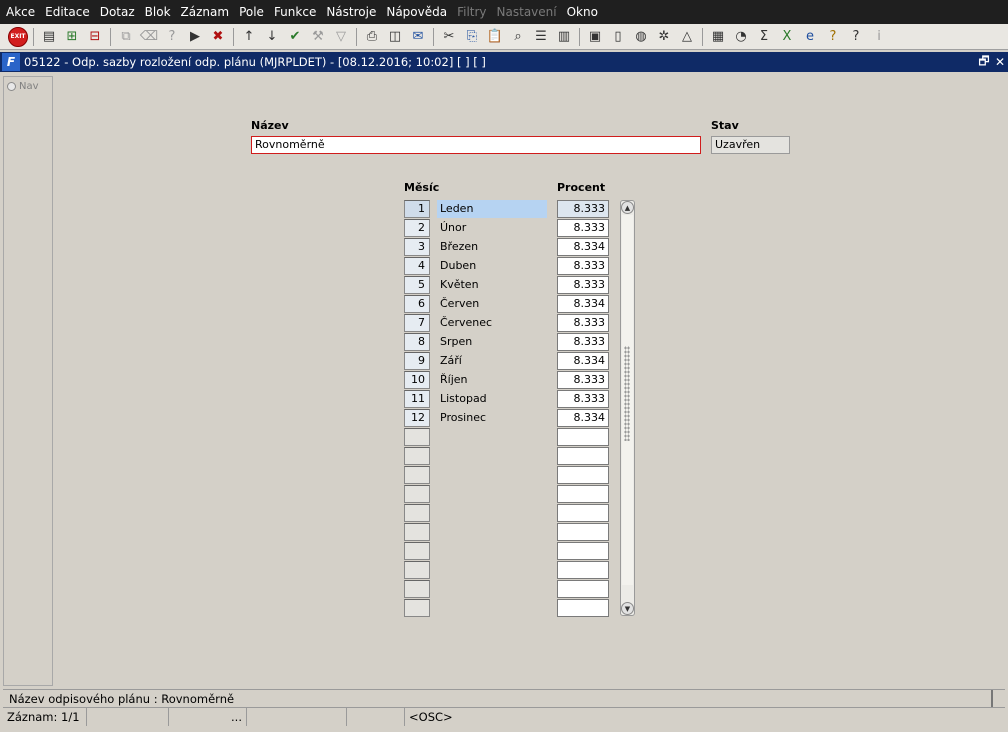 Image resolution: width=1008 pixels, height=732 pixels. Describe the element at coordinates (787, 37) in the screenshot. I see `excel-icon: X` at that location.